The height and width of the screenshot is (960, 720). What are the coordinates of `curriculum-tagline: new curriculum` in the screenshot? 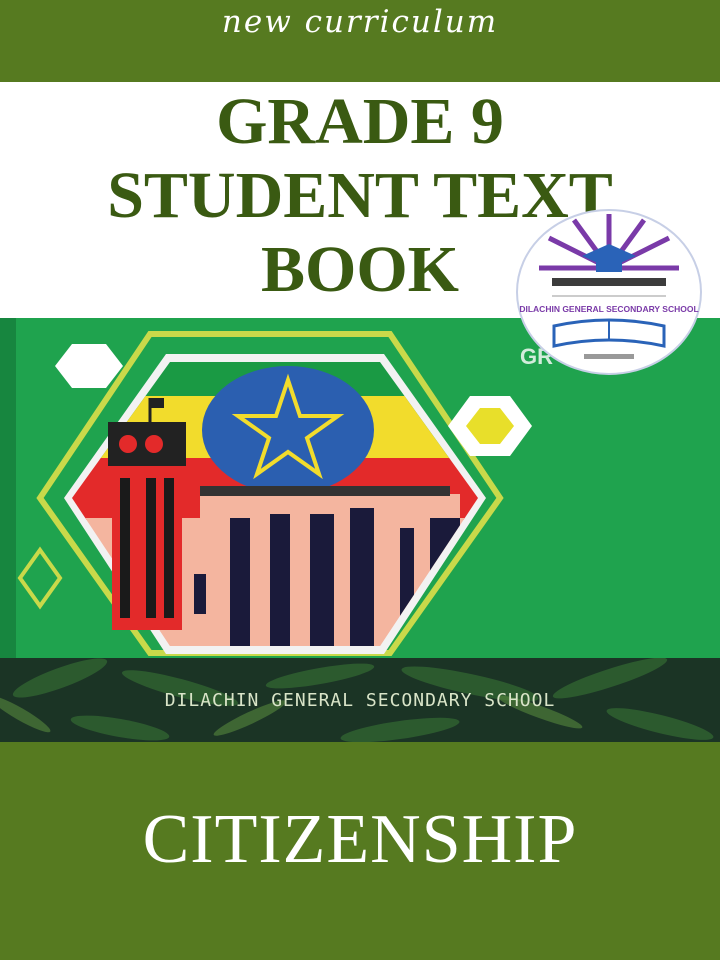 It's located at (360, 22).